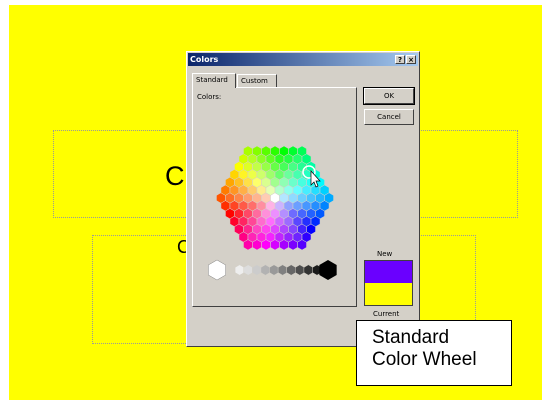 The width and height of the screenshot is (550, 404). What do you see at coordinates (389, 96) in the screenshot?
I see `ok-button: OK` at bounding box center [389, 96].